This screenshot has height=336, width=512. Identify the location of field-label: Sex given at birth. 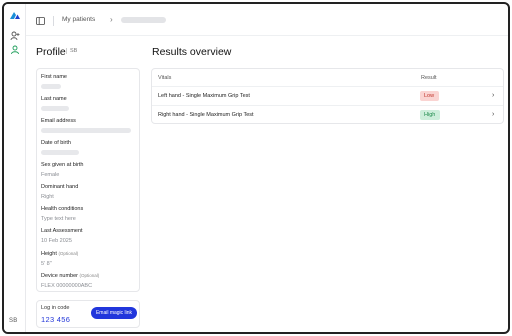
(62, 165).